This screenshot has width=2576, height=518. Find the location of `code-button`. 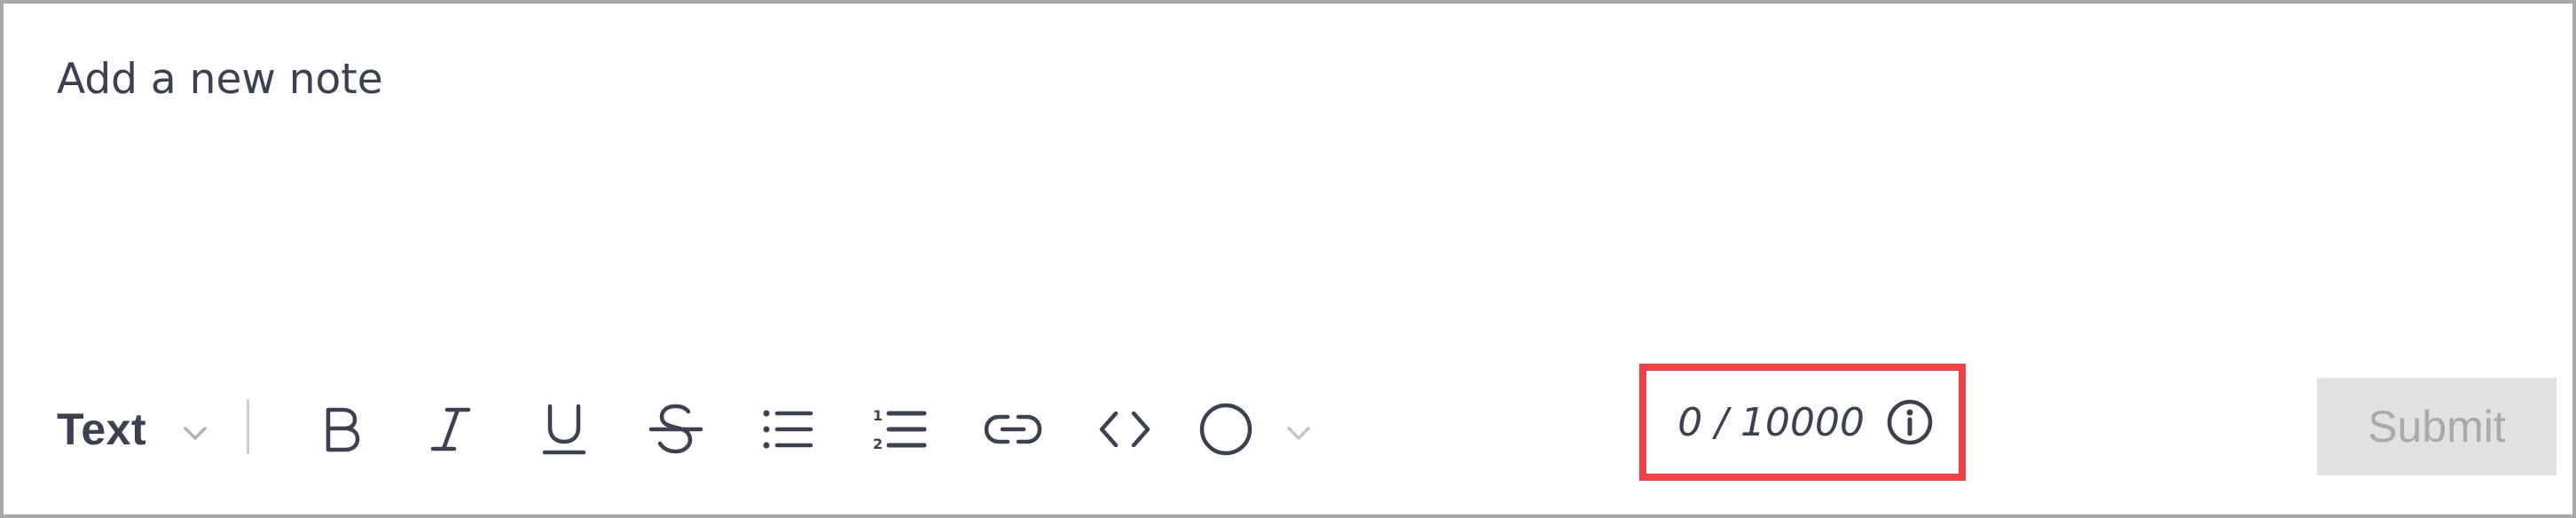

code-button is located at coordinates (1125, 429).